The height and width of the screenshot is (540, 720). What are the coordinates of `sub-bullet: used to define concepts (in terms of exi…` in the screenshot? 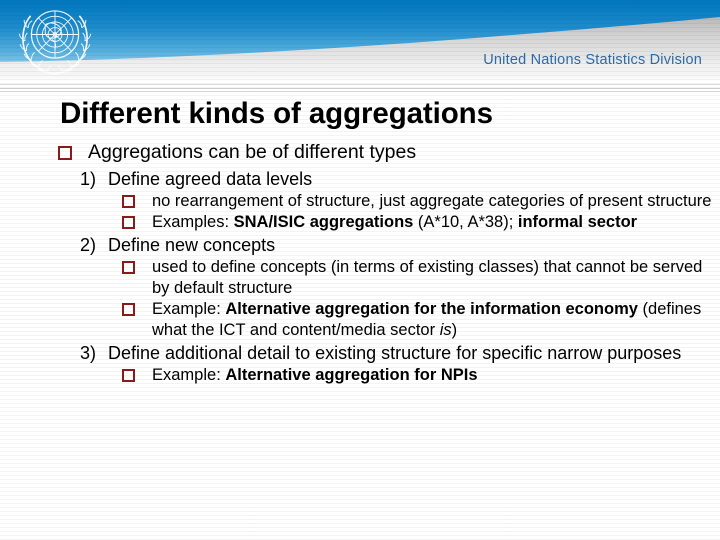 It's located at (360, 278).